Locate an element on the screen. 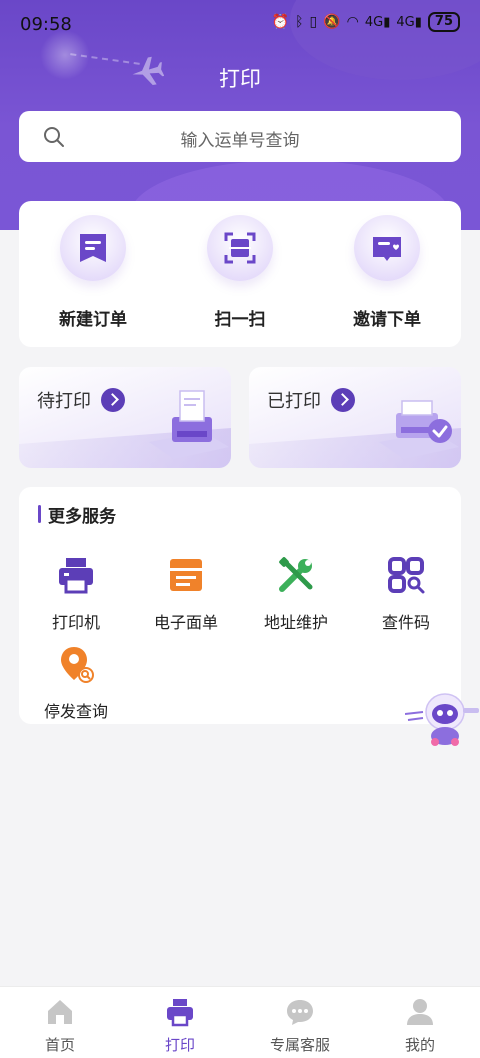  bottom-tab-bar: 首页 打印 专属客服 我的 is located at coordinates (240, 1022).